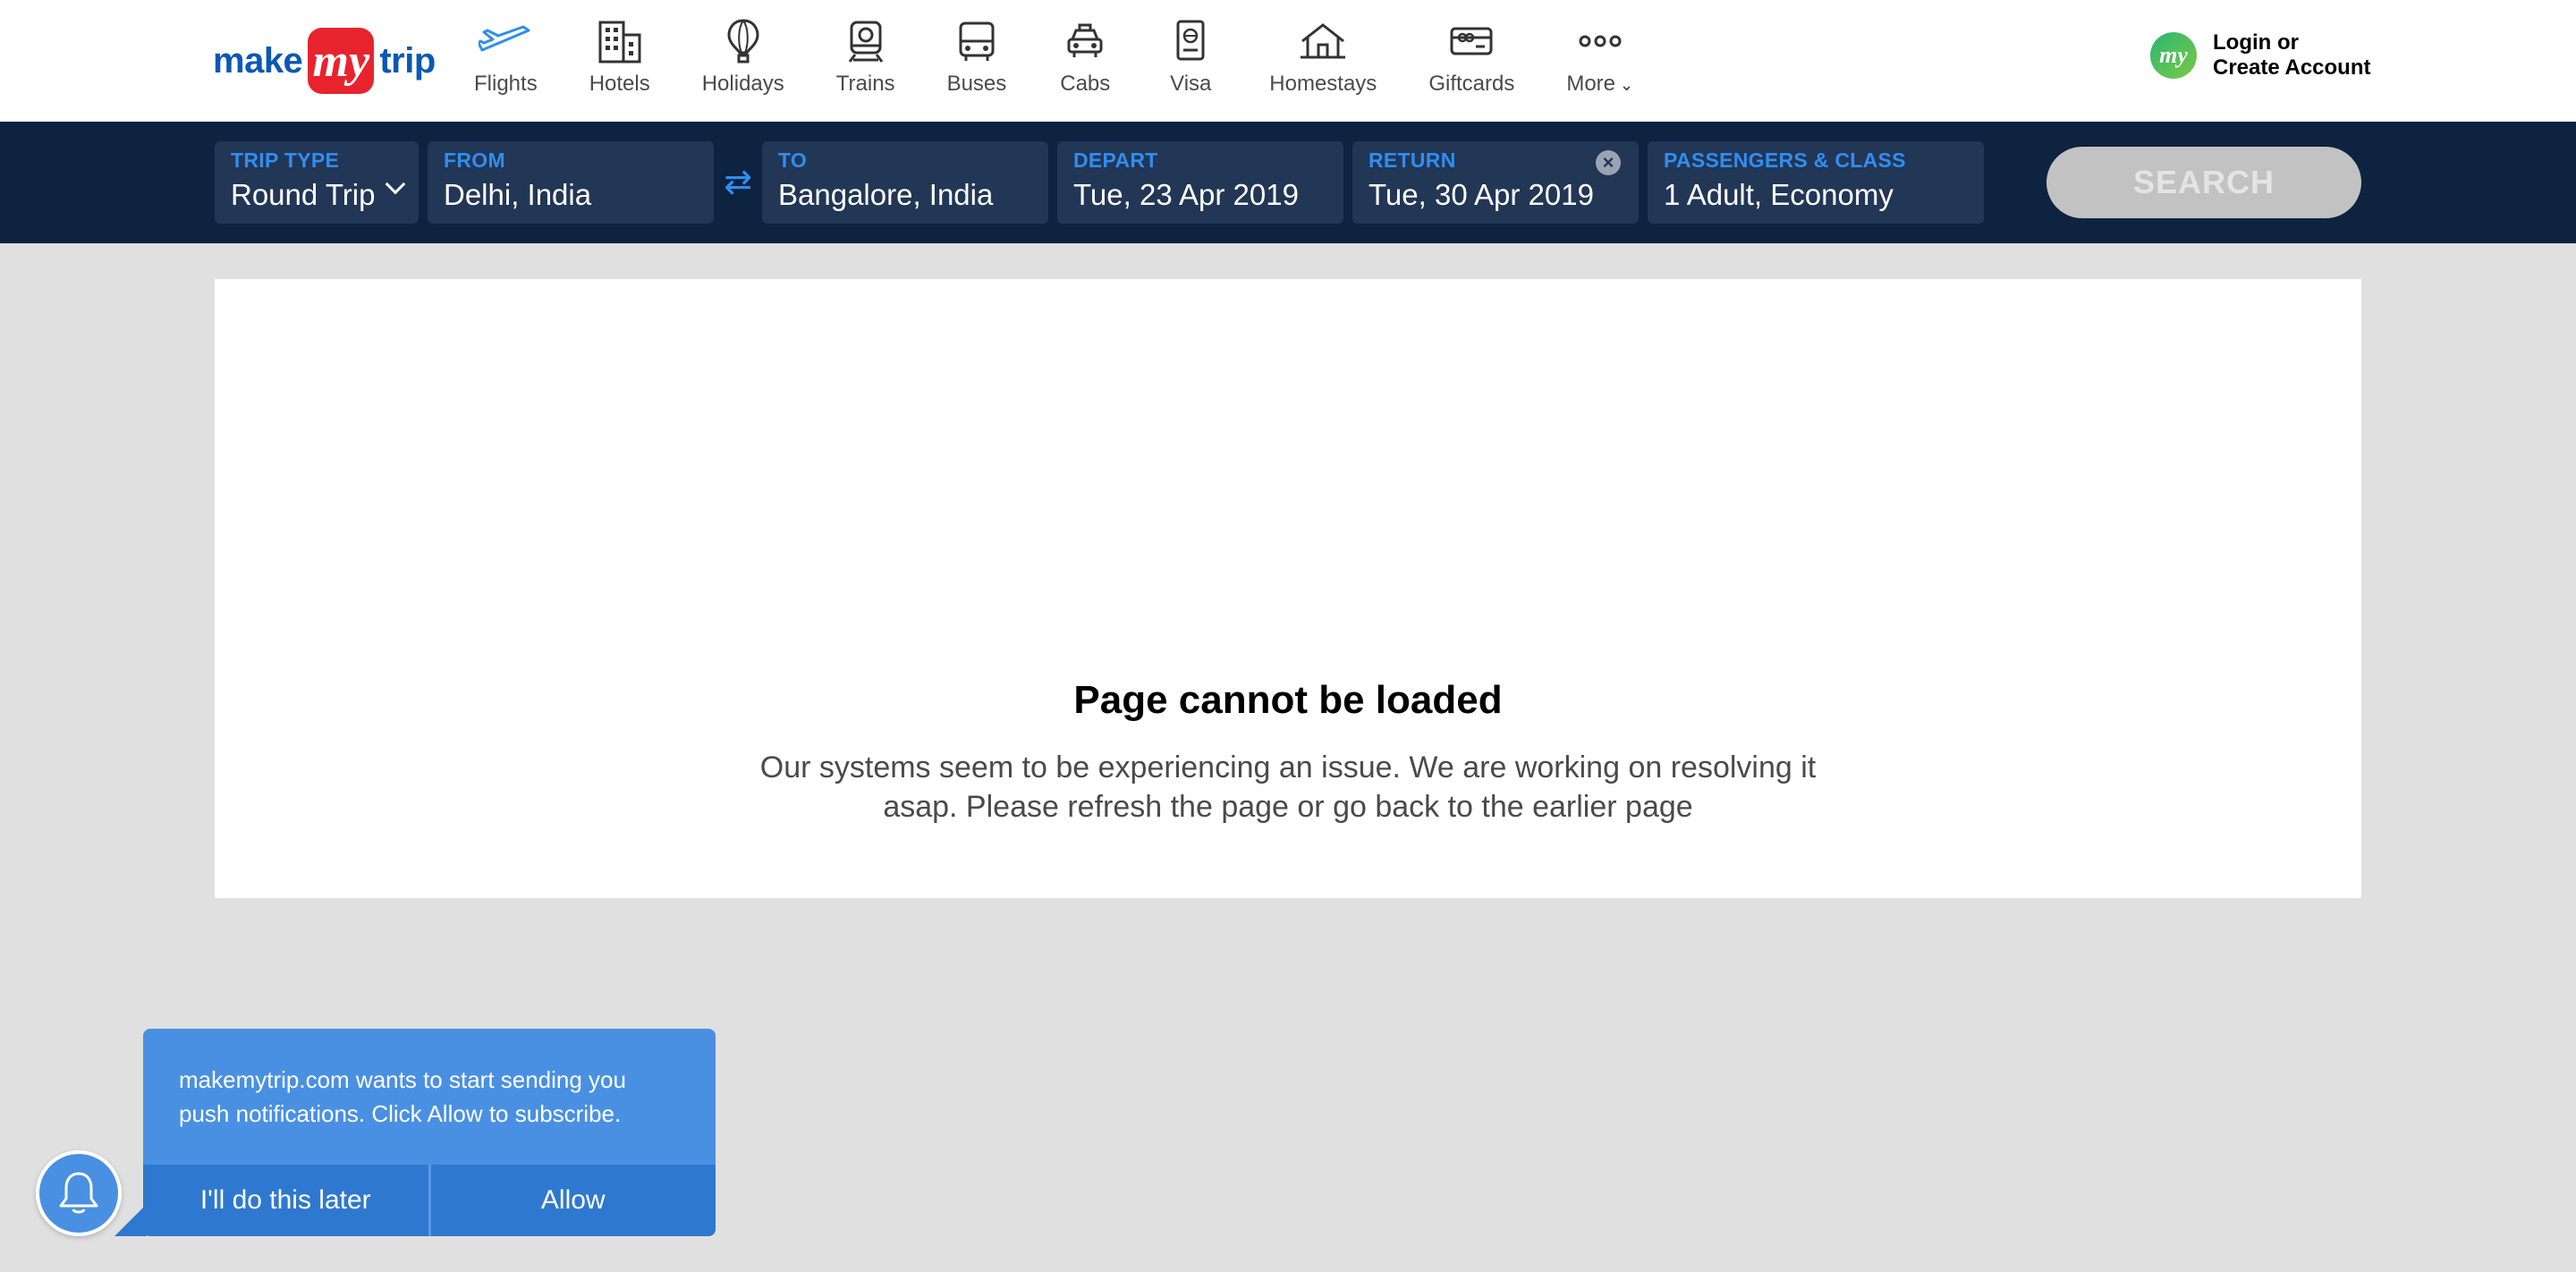  I want to click on clear-icon: ×, so click(1608, 162).